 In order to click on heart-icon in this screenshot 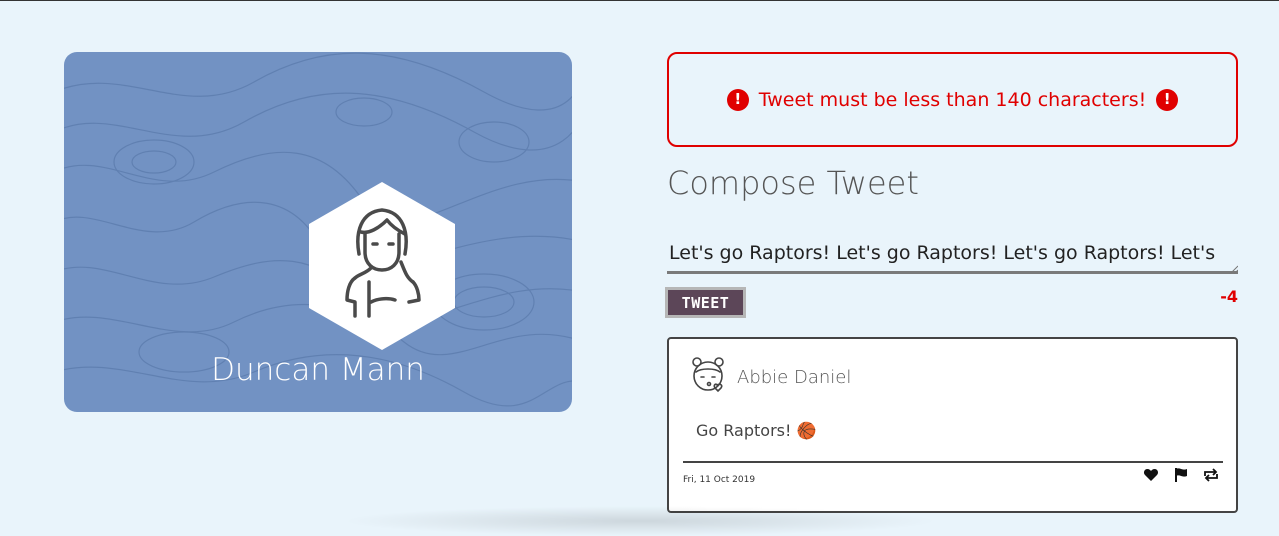, I will do `click(1151, 475)`.